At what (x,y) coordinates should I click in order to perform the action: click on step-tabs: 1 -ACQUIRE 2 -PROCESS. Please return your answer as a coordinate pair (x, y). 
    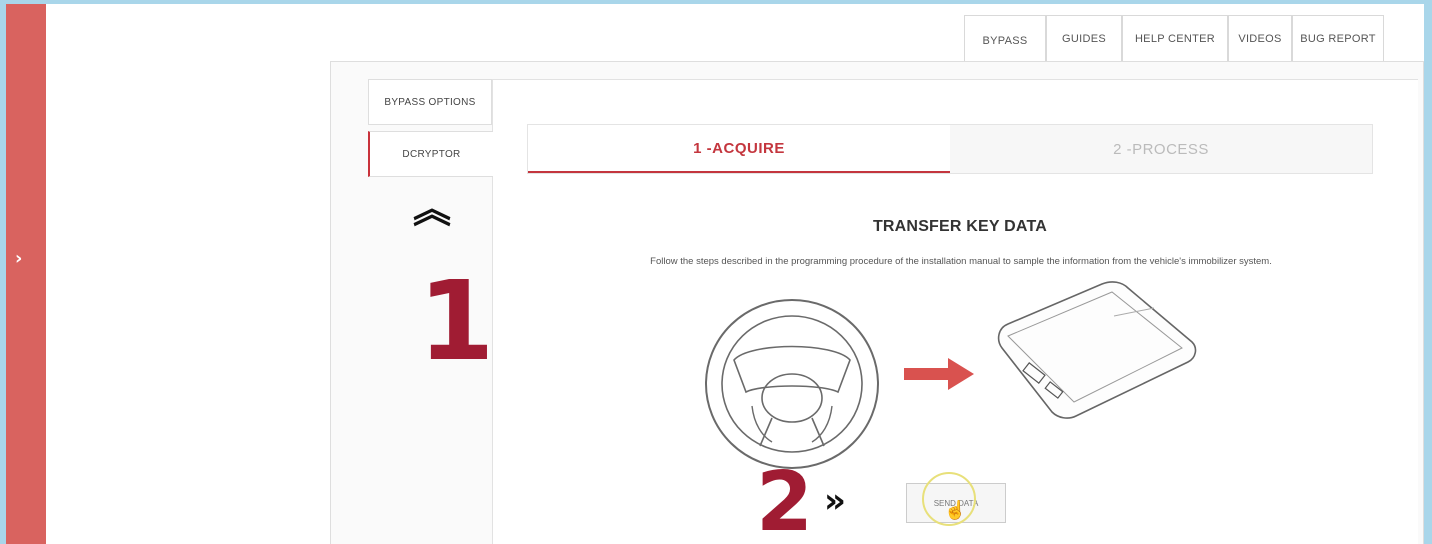
    Looking at the image, I should click on (950, 149).